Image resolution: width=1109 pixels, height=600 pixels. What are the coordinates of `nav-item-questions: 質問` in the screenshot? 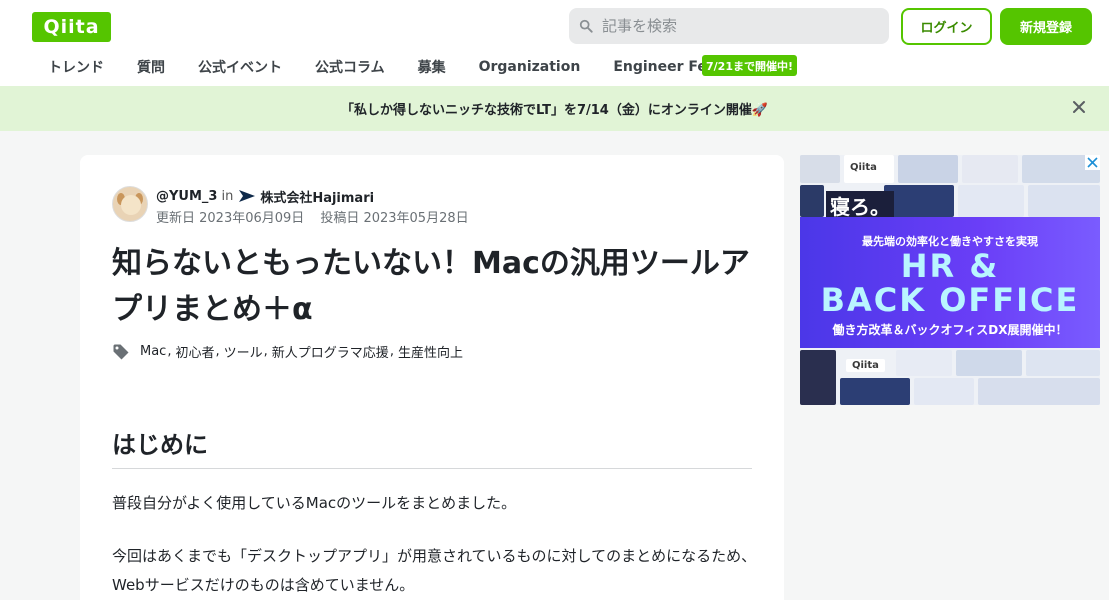 It's located at (151, 67).